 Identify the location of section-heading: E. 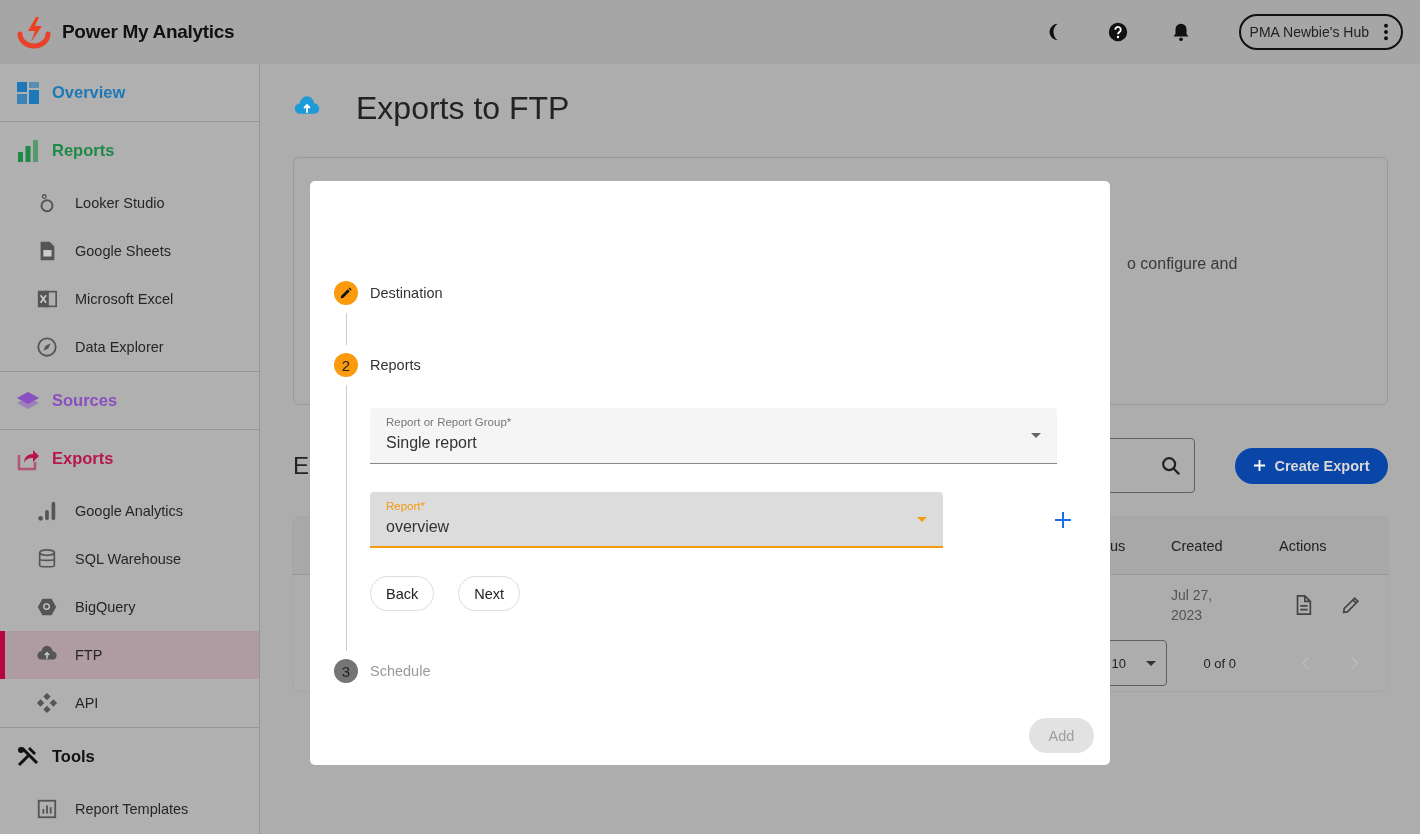
(301, 465).